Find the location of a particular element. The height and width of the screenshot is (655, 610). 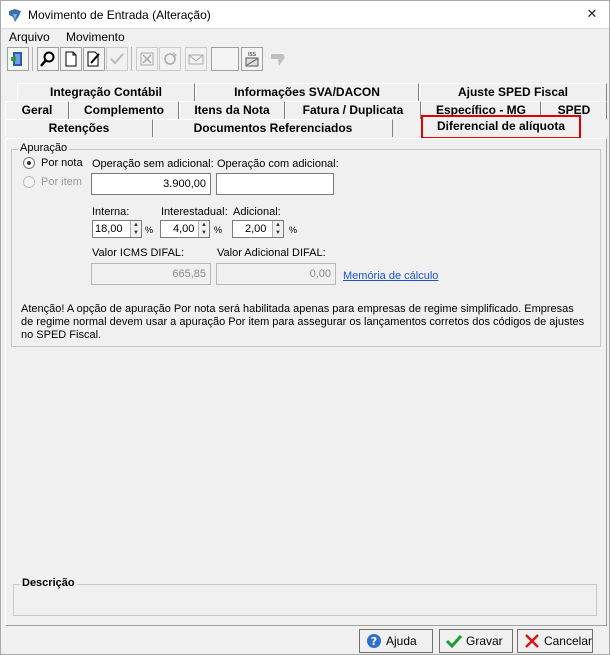

interestadual-spinner: 4,00 ▲ ▼ is located at coordinates (185, 229).